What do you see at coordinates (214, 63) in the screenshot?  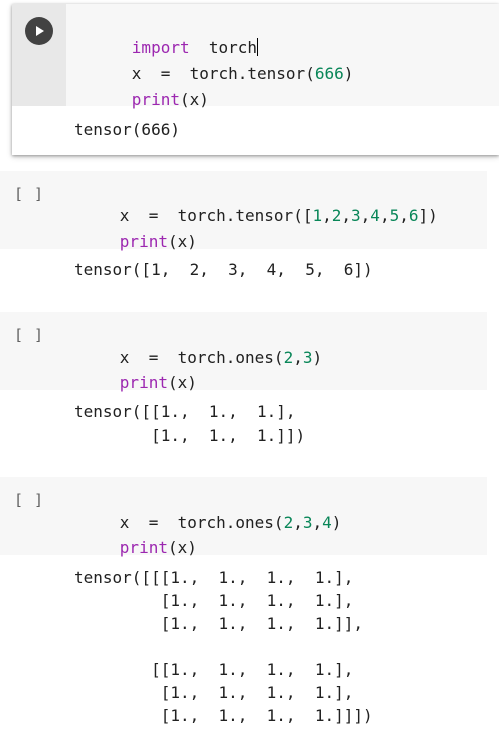 I see `code-line: x = torch.tensor(666)` at bounding box center [214, 63].